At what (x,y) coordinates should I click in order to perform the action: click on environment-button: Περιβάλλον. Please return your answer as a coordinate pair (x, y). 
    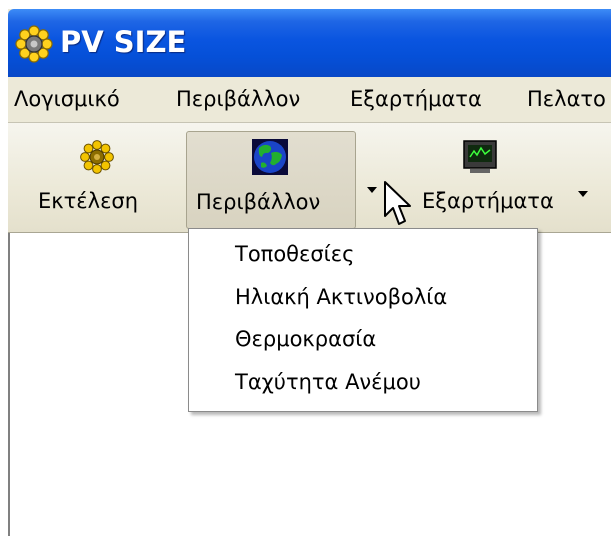
    Looking at the image, I should click on (271, 180).